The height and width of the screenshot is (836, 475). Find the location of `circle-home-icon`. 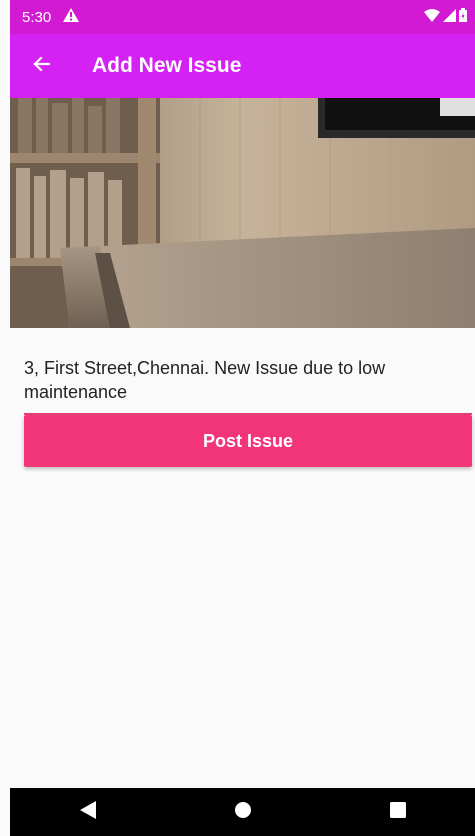

circle-home-icon is located at coordinates (243, 812).